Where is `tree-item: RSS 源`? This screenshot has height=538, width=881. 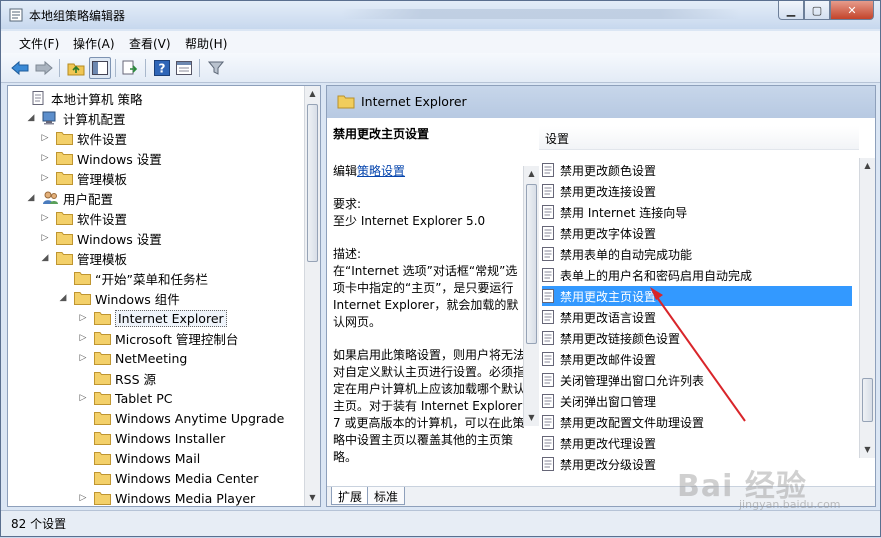
tree-item: RSS 源 is located at coordinates (117, 378).